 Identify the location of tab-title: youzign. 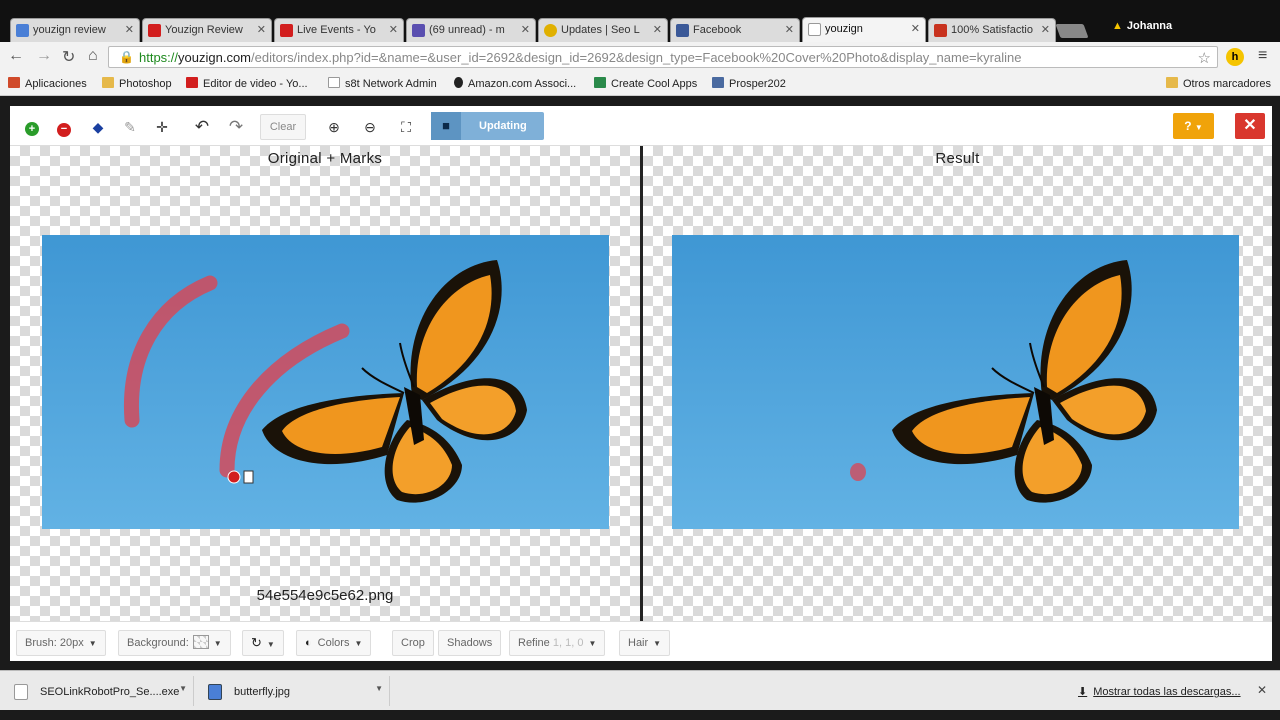
(844, 29).